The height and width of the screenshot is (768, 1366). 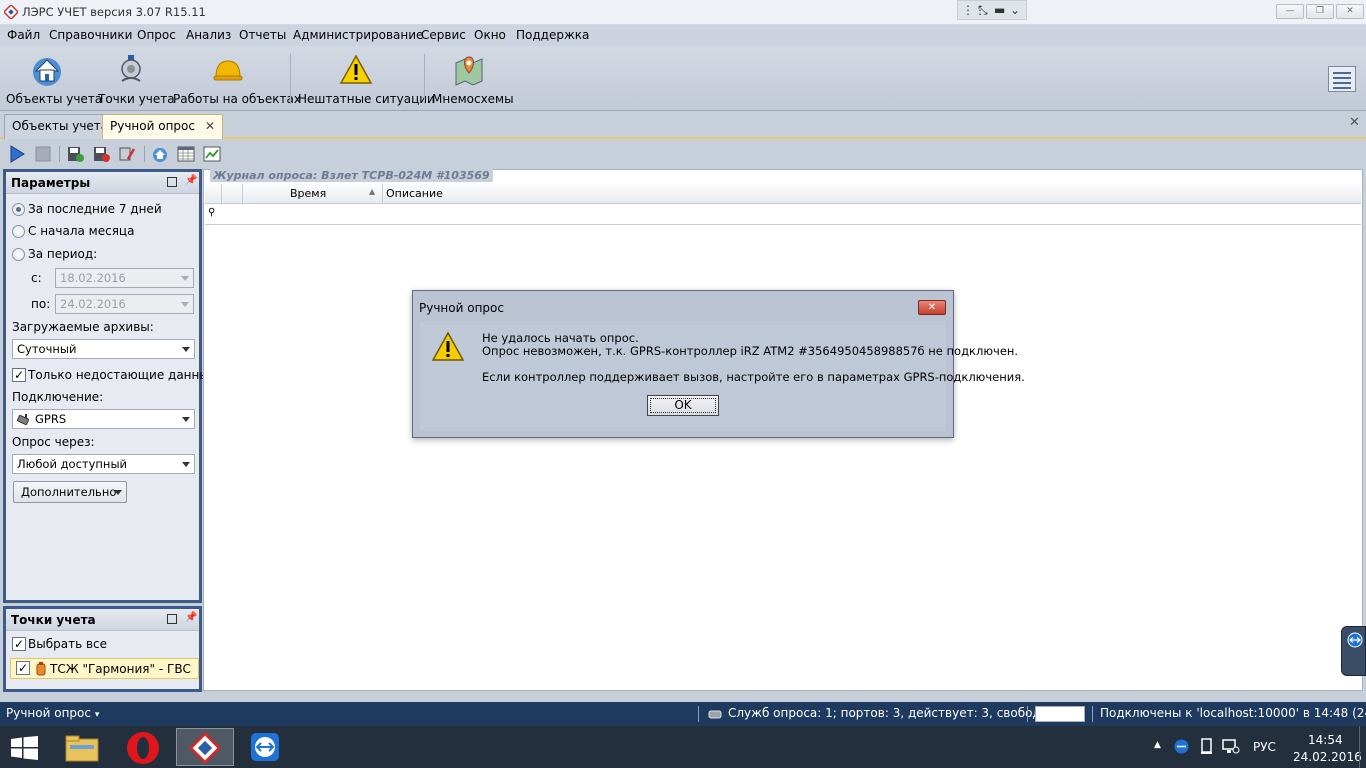 I want to click on menu-poll: Опрос, so click(x=156, y=35).